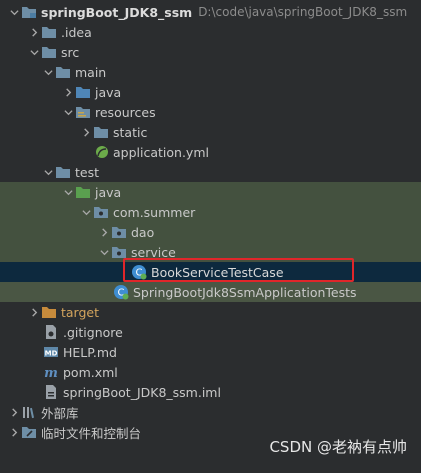  What do you see at coordinates (83, 112) in the screenshot?
I see `resources-folder-icon` at bounding box center [83, 112].